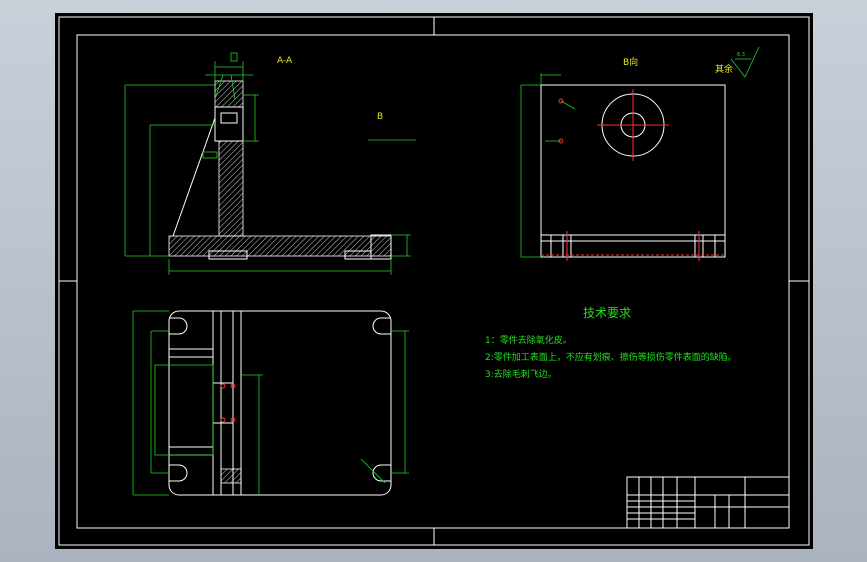 The image size is (867, 562). Describe the element at coordinates (741, 55) in the screenshot. I see `surface-finish-value: 6.3` at that location.